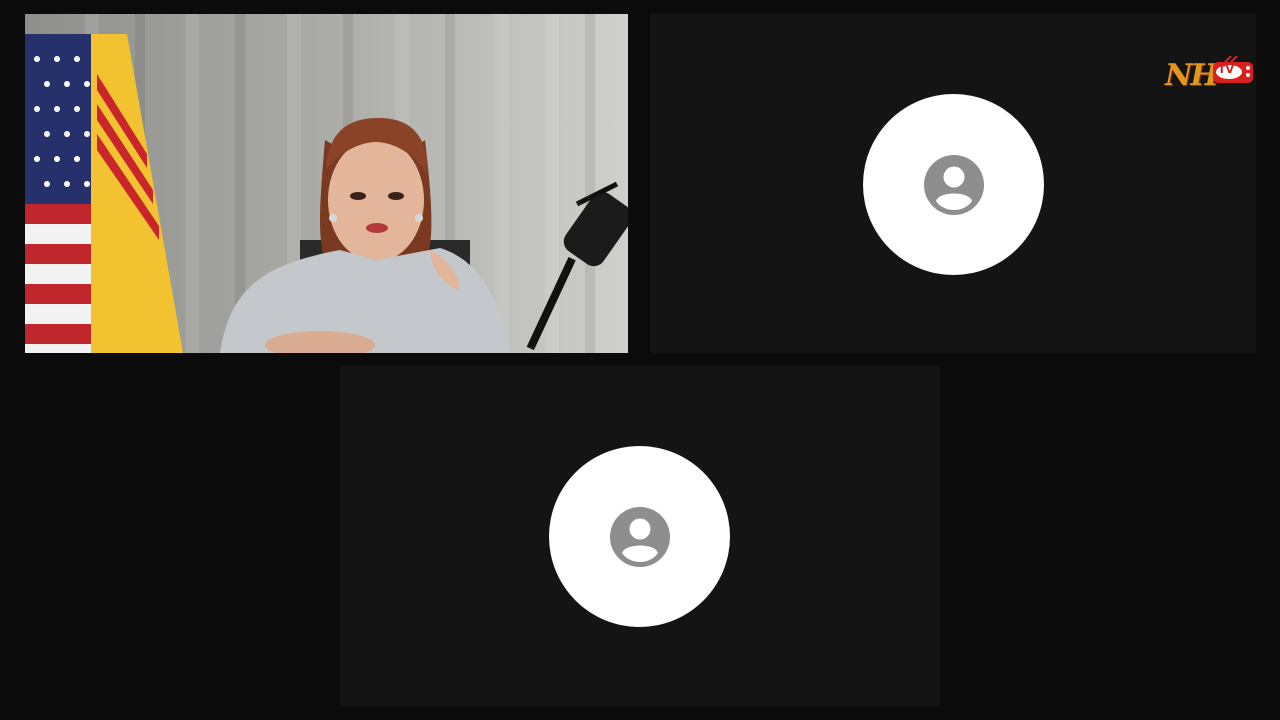  I want to click on channel-logo: NH TV, so click(1210, 74).